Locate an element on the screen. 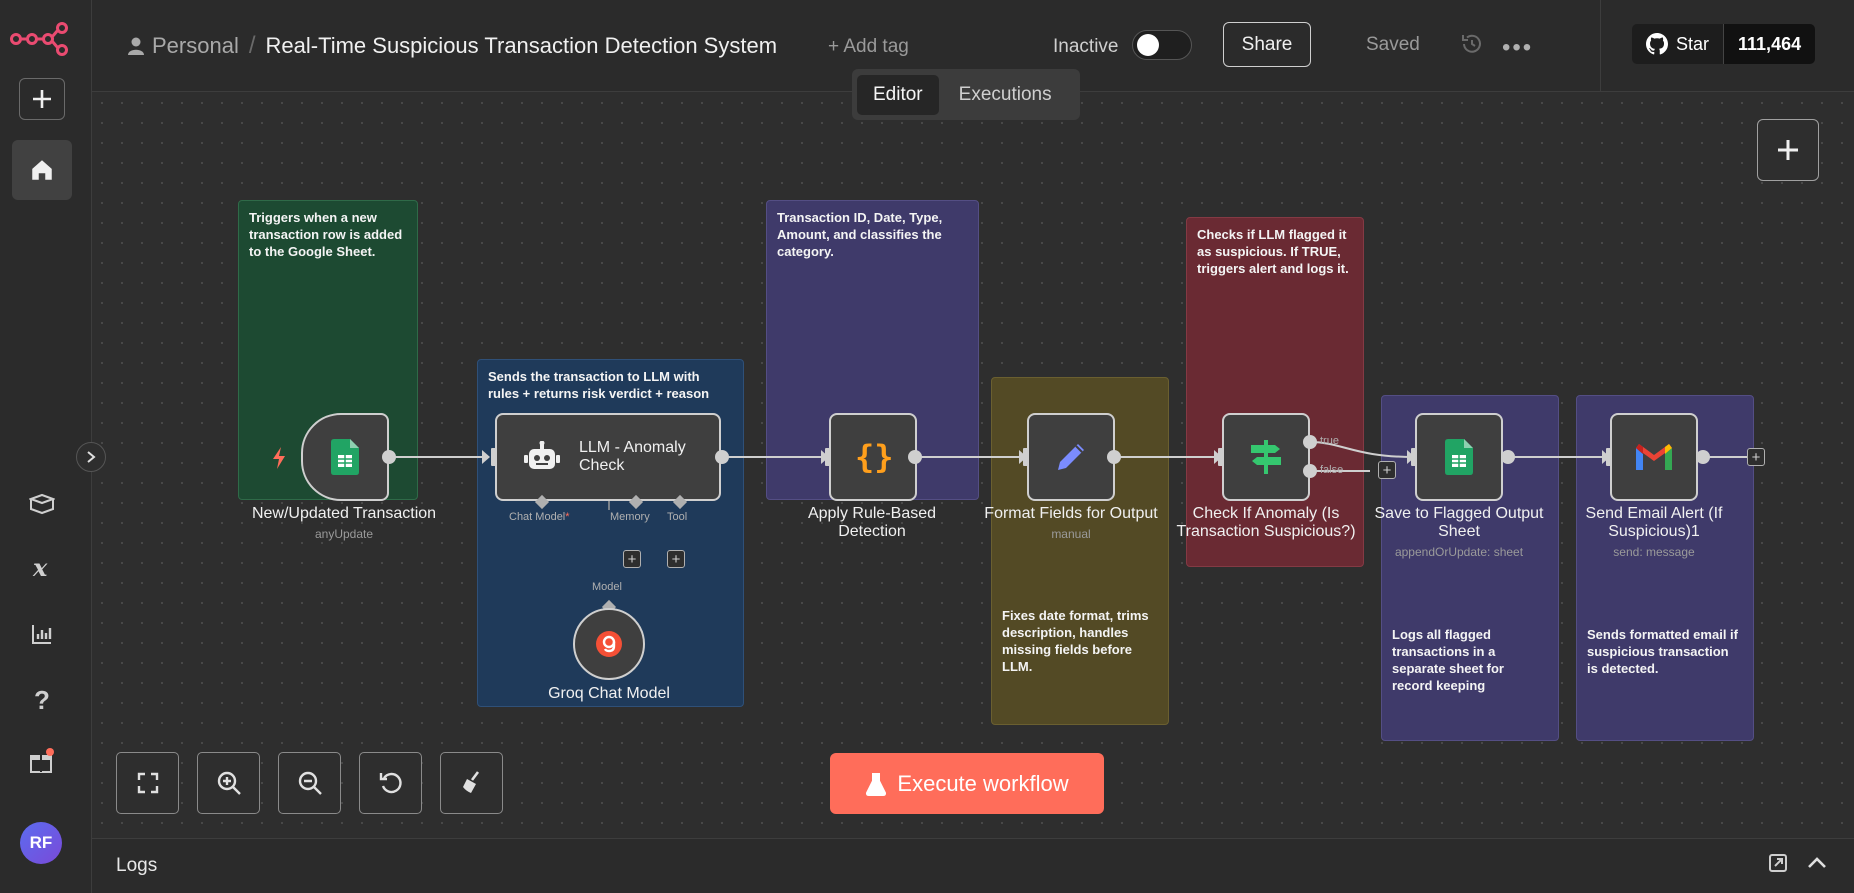  node-label: Save to Flagged Output Sheet is located at coordinates (1459, 522).